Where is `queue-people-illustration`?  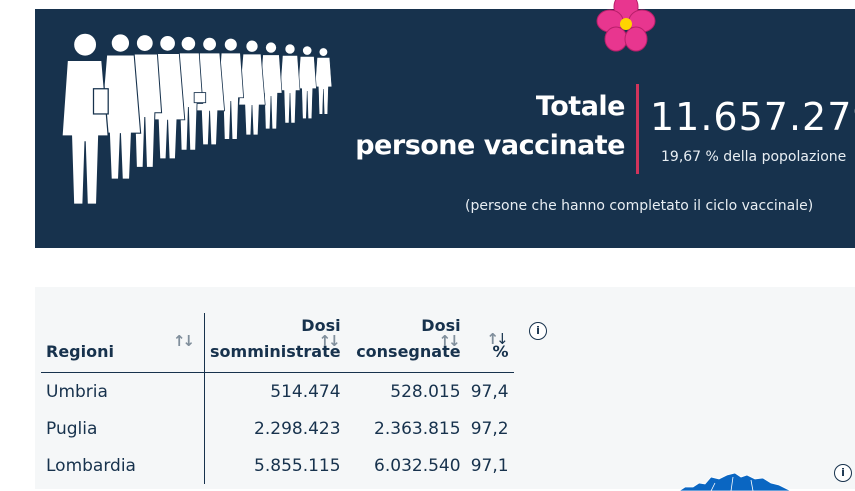
queue-people-illustration is located at coordinates (197, 118).